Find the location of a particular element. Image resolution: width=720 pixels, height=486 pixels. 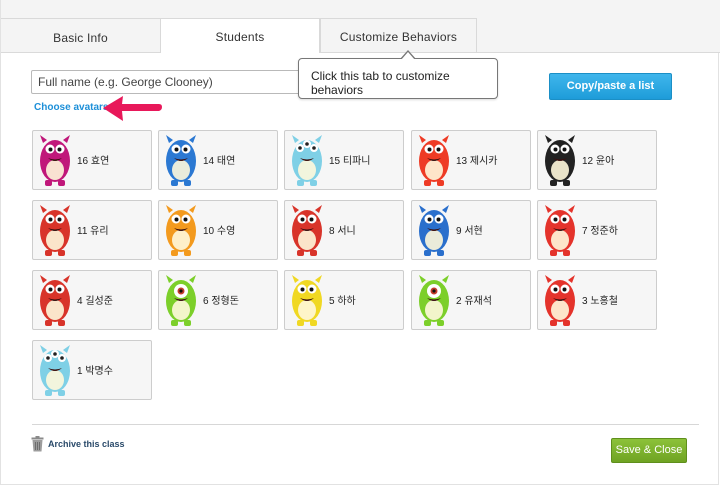

tab-bar: Basic Info Students Customize Behaviors is located at coordinates (360, 26).